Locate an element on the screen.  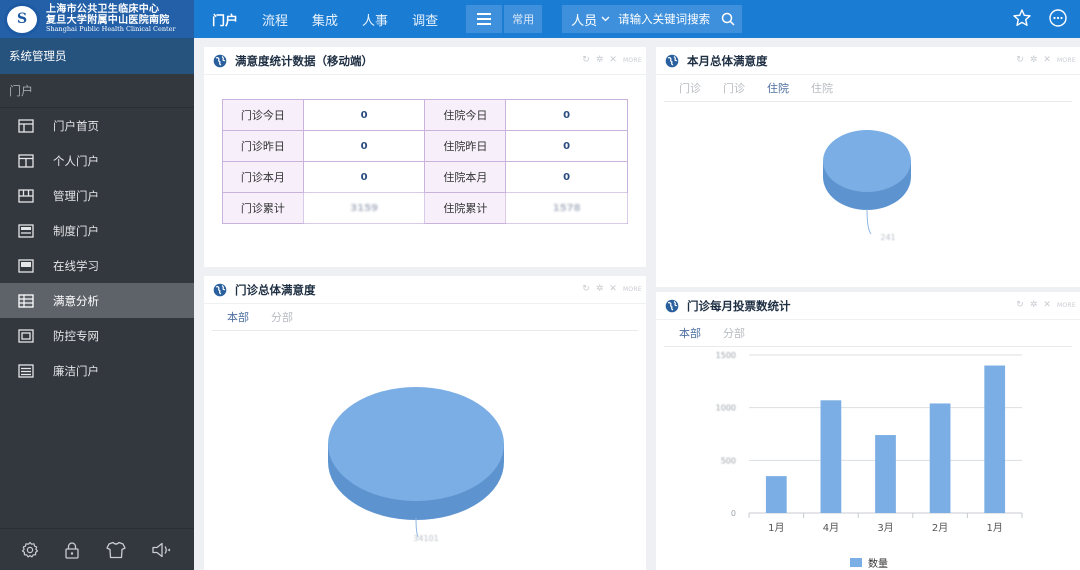
tab-outpatient-branch: 门诊 is located at coordinates (734, 88).